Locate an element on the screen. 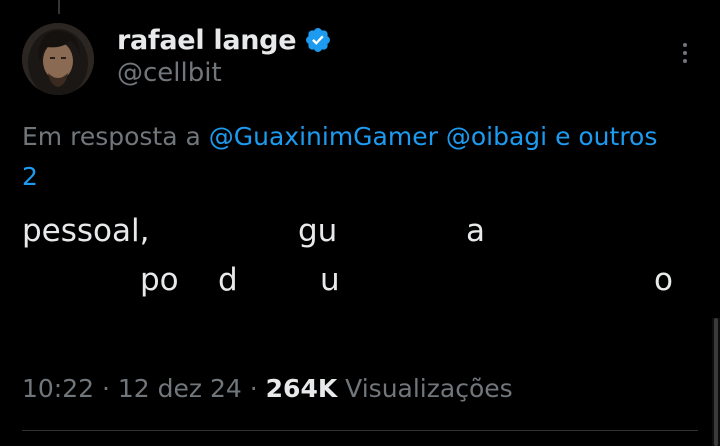 The height and width of the screenshot is (446, 720). reply-prefix: Em resposta a is located at coordinates (111, 136).